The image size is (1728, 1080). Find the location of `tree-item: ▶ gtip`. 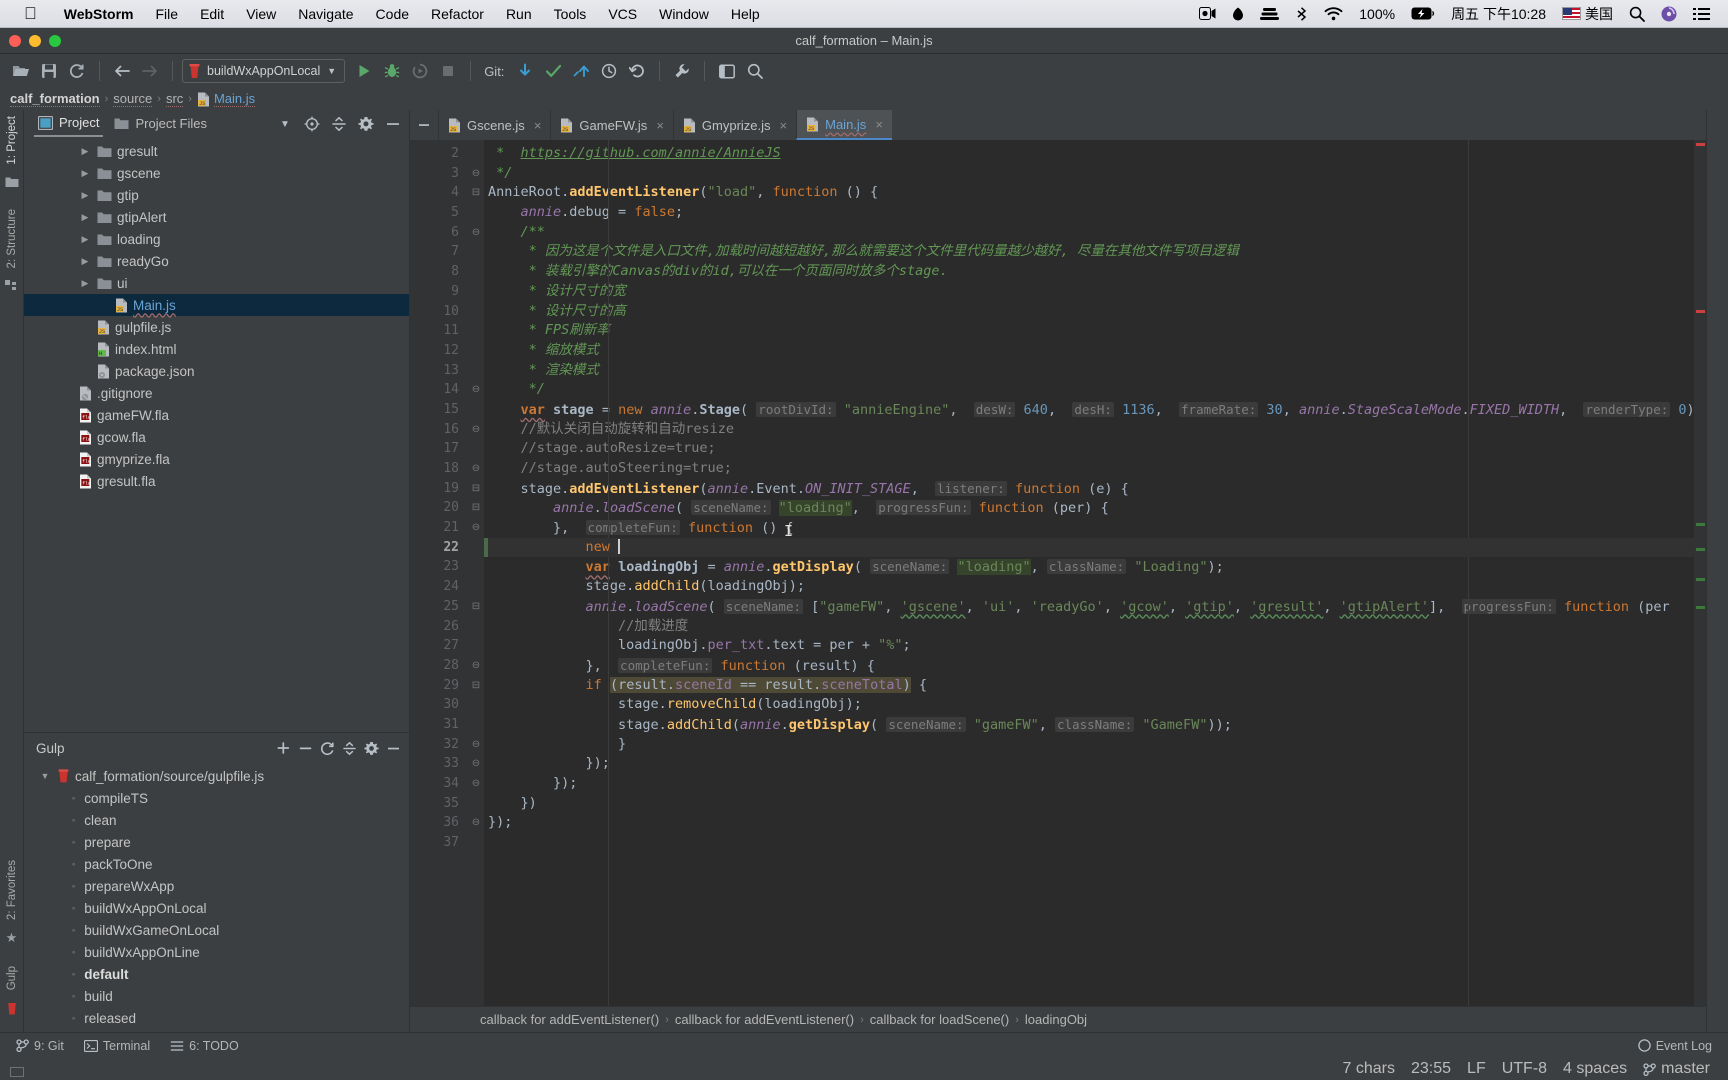

tree-item: ▶ gtip is located at coordinates (216, 195).